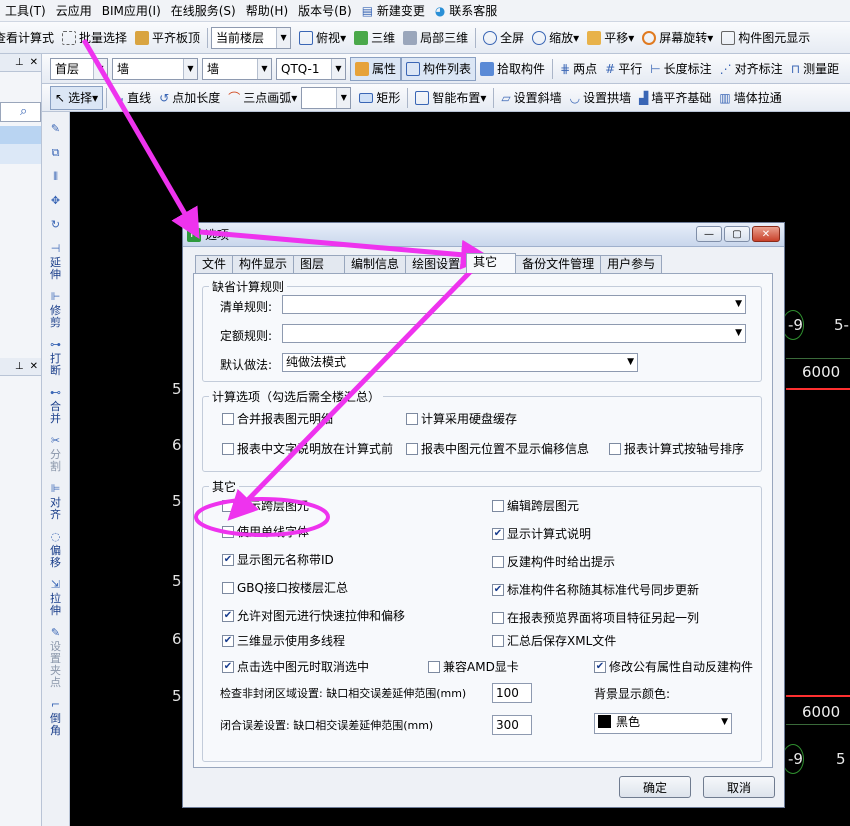 The image size is (850, 826). What do you see at coordinates (610, 38) in the screenshot?
I see `pan-button: 平移 ▾` at bounding box center [610, 38].